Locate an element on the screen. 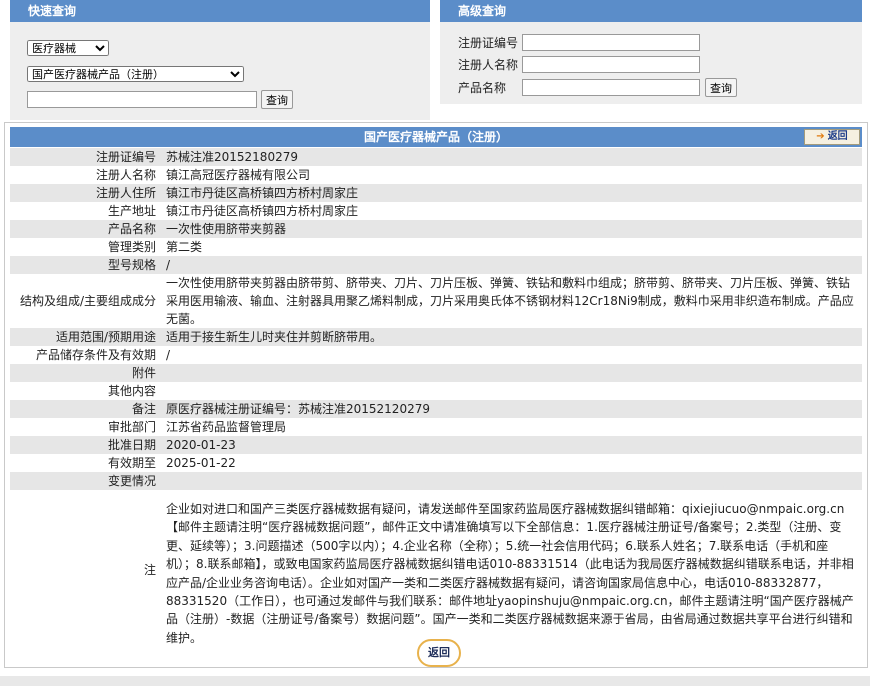  back-button-top: ➔ 返回 is located at coordinates (832, 137).